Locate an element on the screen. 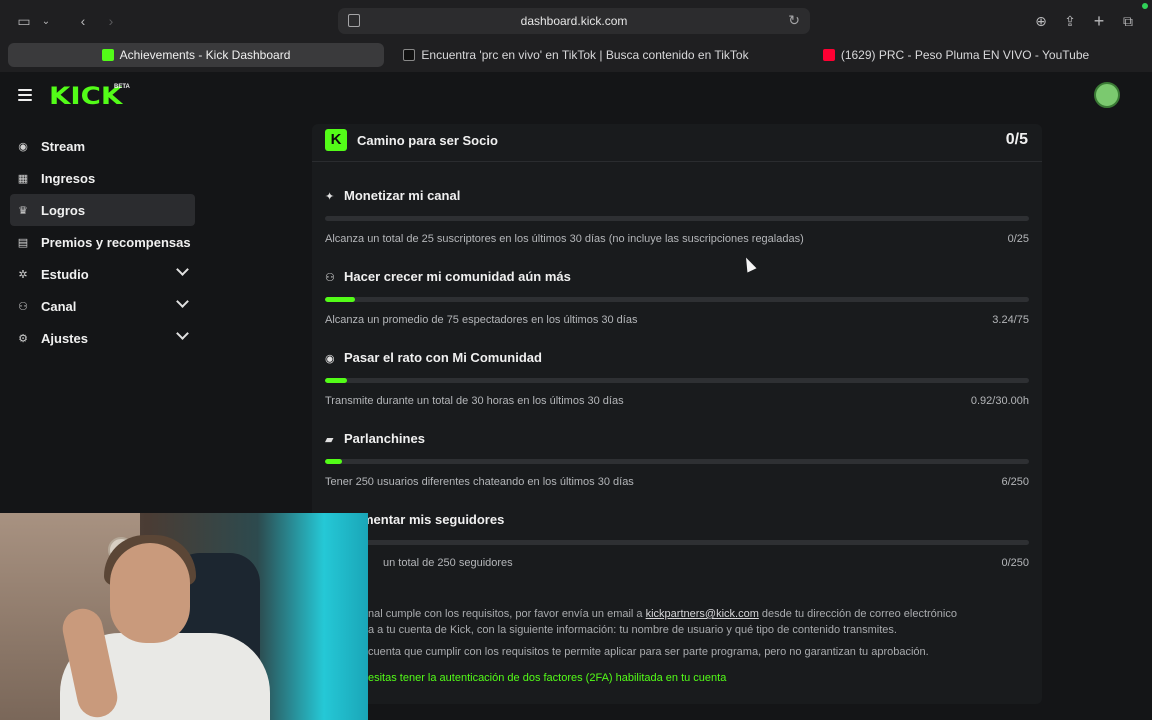  kick-logo: KICK is located at coordinates (85, 96).